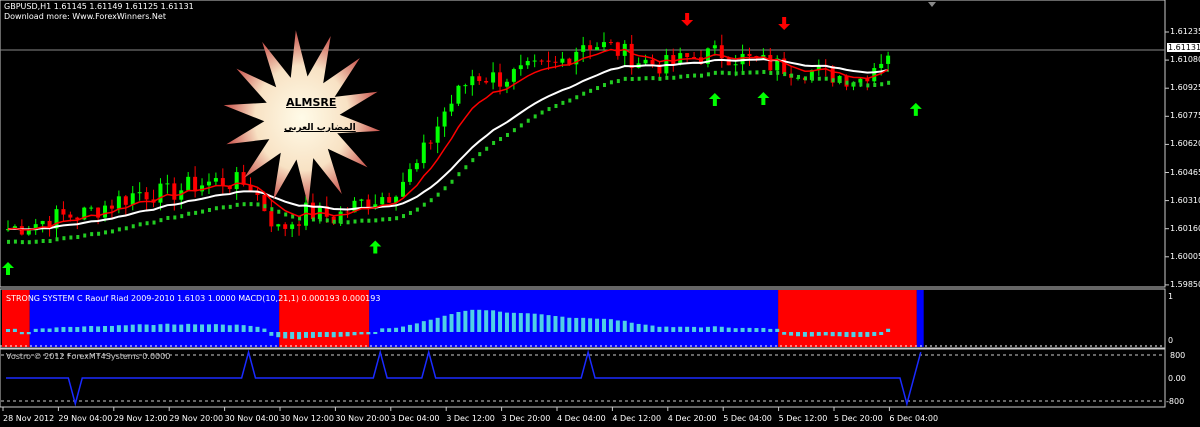 Image resolution: width=1200 pixels, height=427 pixels. I want to click on price-axis-label: 1.60620, so click(1185, 144).